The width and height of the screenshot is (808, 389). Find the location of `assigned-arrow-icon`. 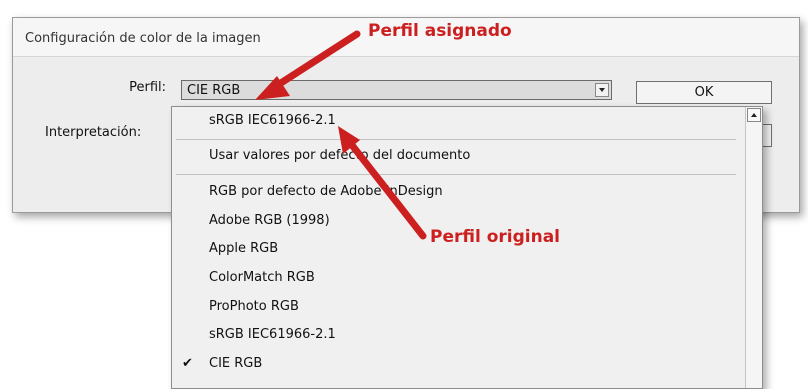

assigned-arrow-icon is located at coordinates (313, 62).